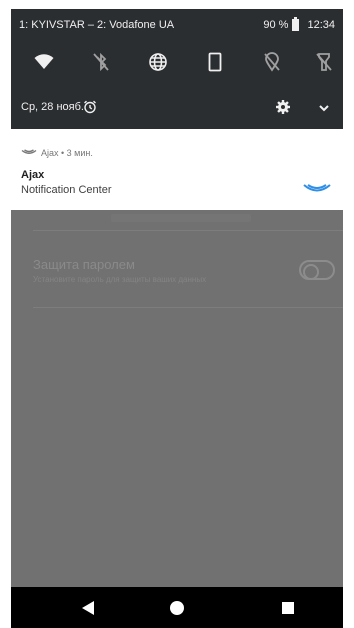 The width and height of the screenshot is (354, 628). Describe the element at coordinates (324, 62) in the screenshot. I see `flashlight-off-icon` at that location.